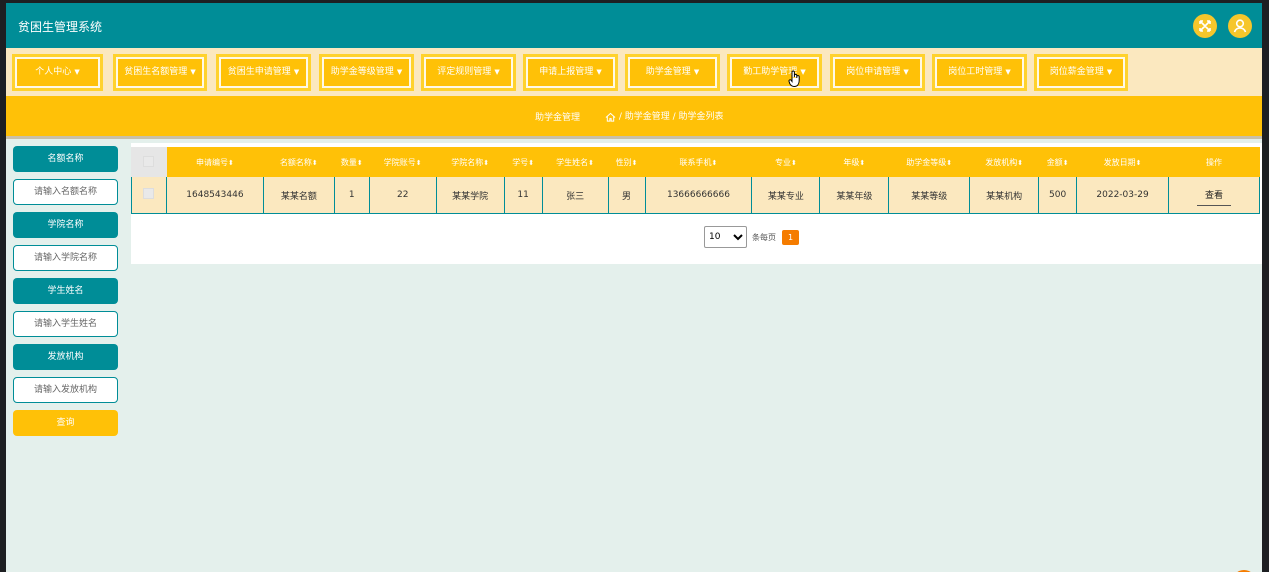 Image resolution: width=1269 pixels, height=572 pixels. I want to click on nav-quota-management: 贫困生名额管理 ▼, so click(160, 72).